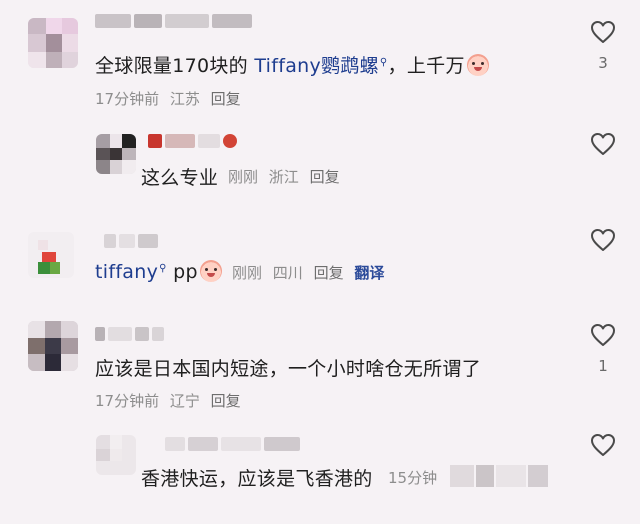  I want to click on blurred-region, so click(499, 476).